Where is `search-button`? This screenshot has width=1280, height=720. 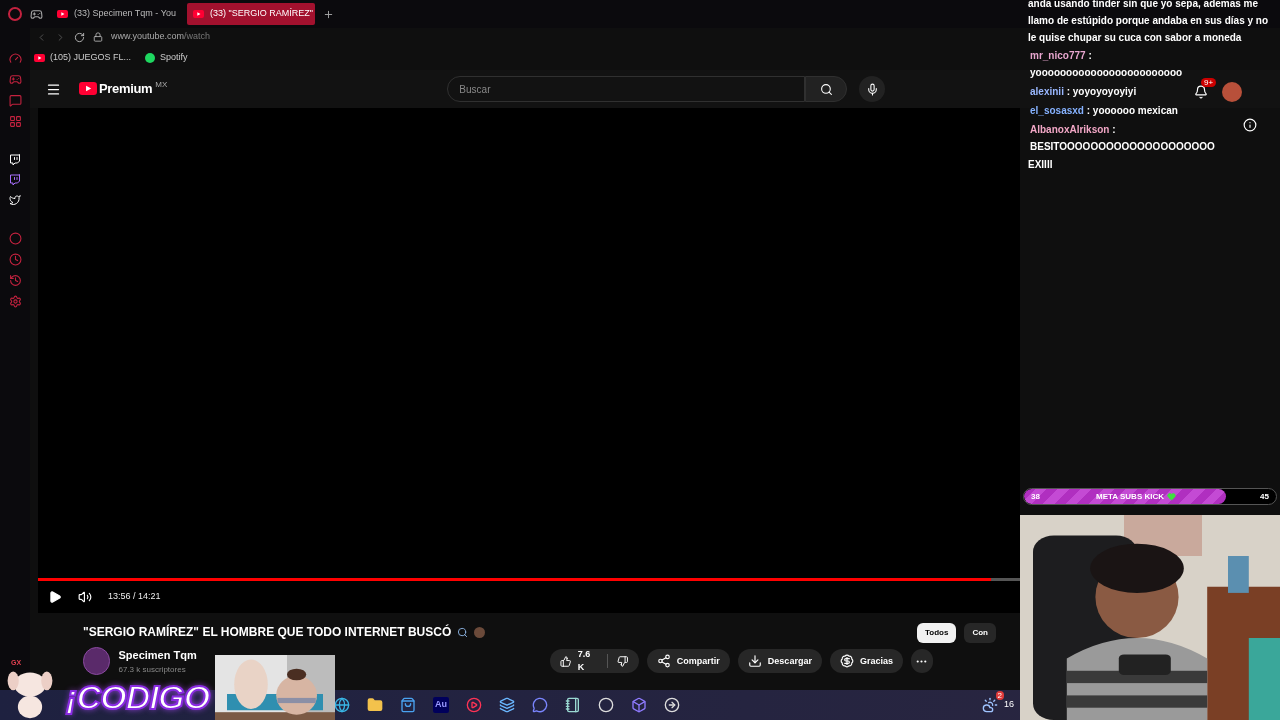 search-button is located at coordinates (826, 89).